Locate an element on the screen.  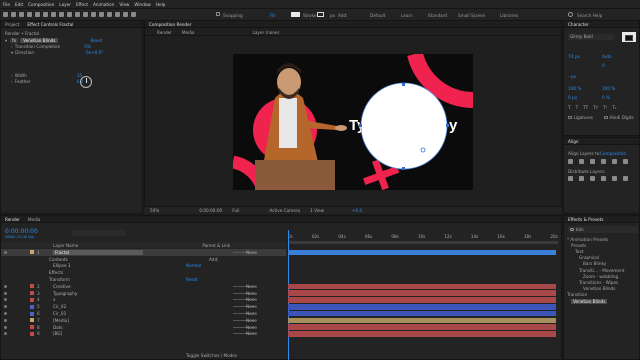
menu-view: View is located at coordinates (124, 4).